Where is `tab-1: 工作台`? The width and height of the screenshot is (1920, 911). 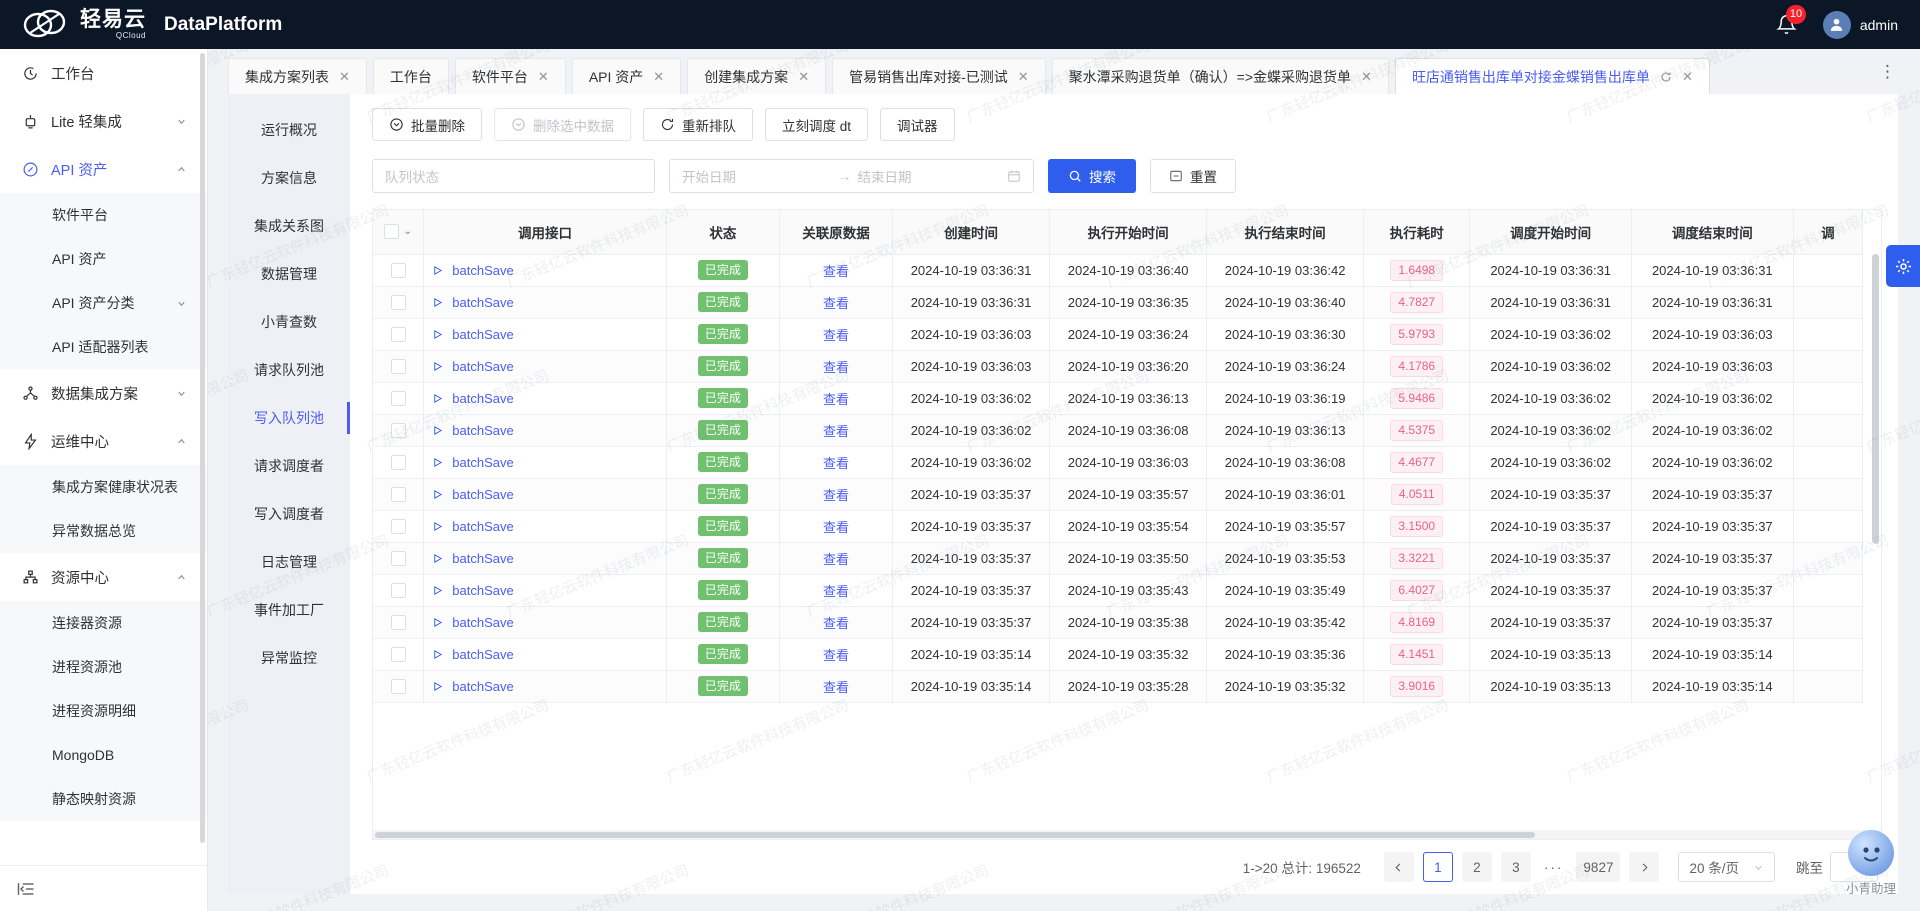 tab-1: 工作台 is located at coordinates (410, 76).